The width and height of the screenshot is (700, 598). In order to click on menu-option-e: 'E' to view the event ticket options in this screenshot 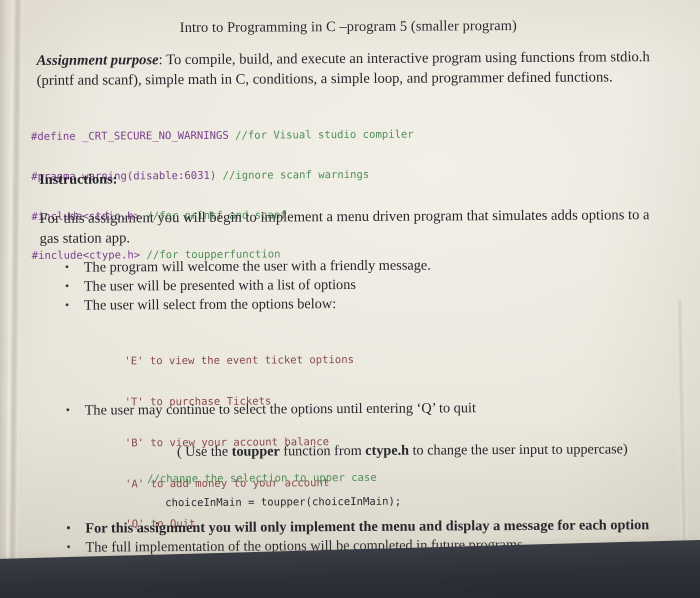, I will do `click(239, 361)`.